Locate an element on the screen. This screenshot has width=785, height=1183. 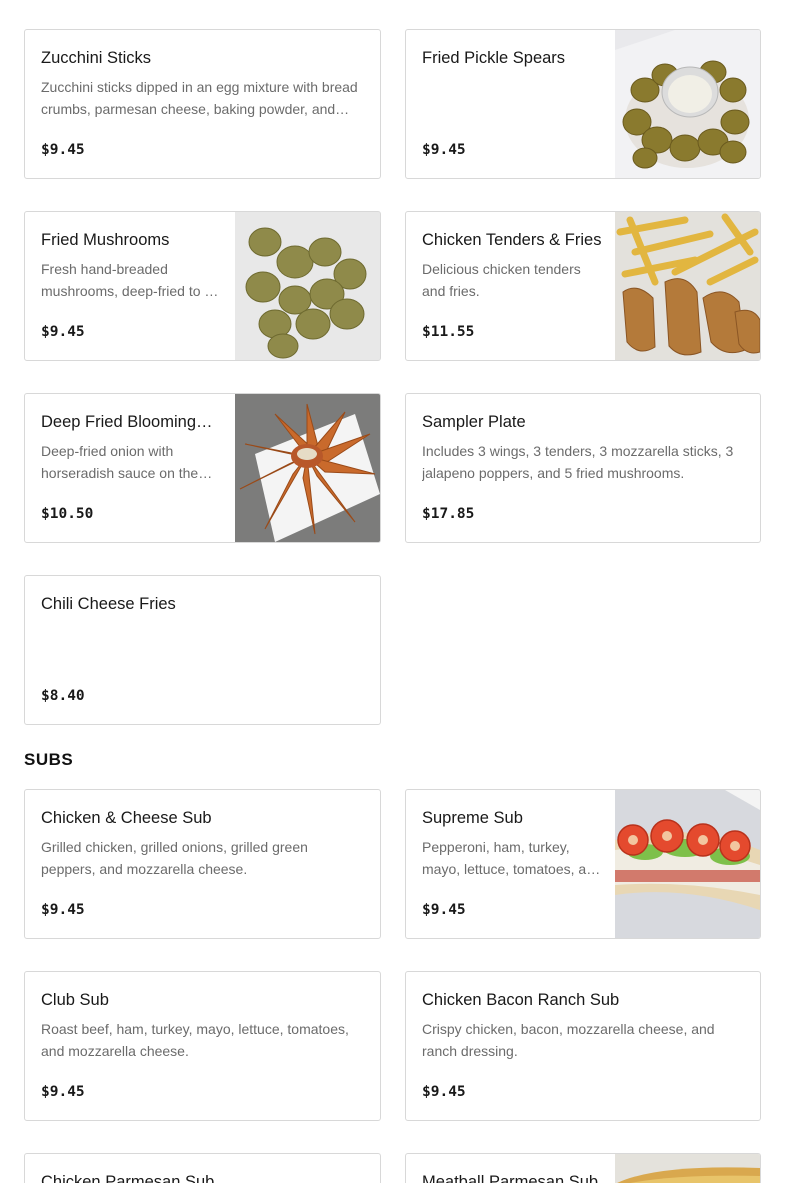
chicken-tenders-fries-image is located at coordinates (687, 286).